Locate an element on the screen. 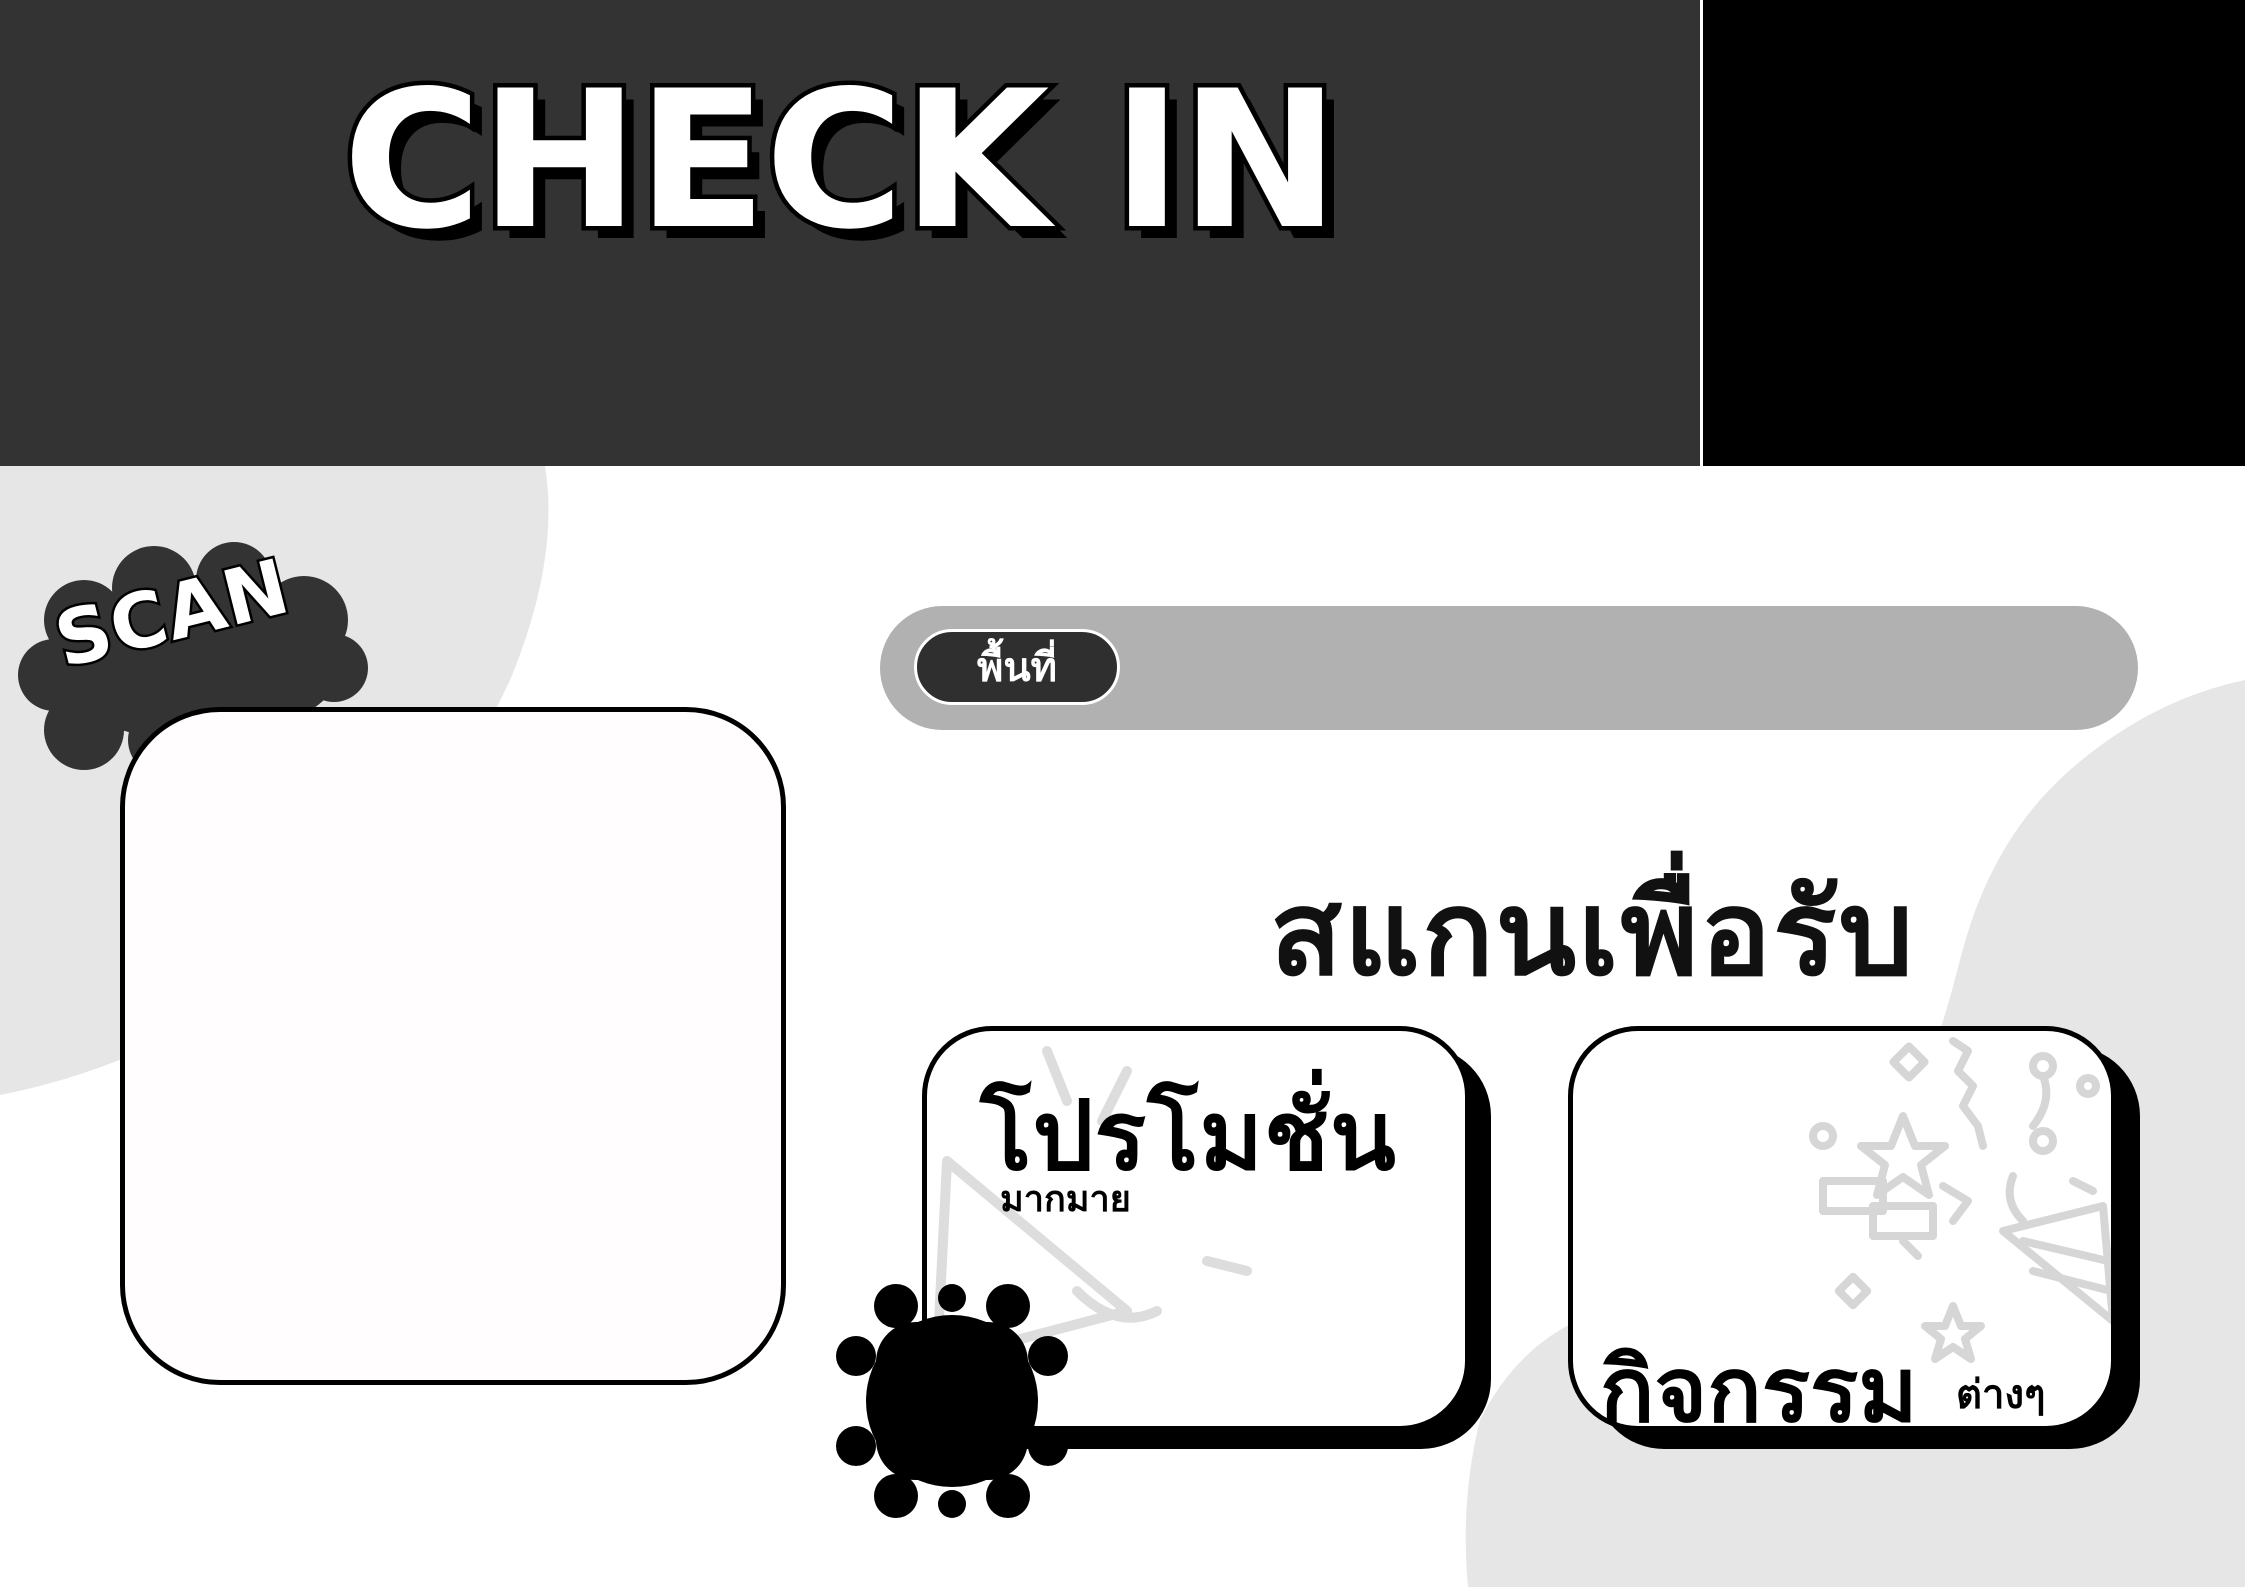  promo-subtitle: มากมาย is located at coordinates (1065, 1199).